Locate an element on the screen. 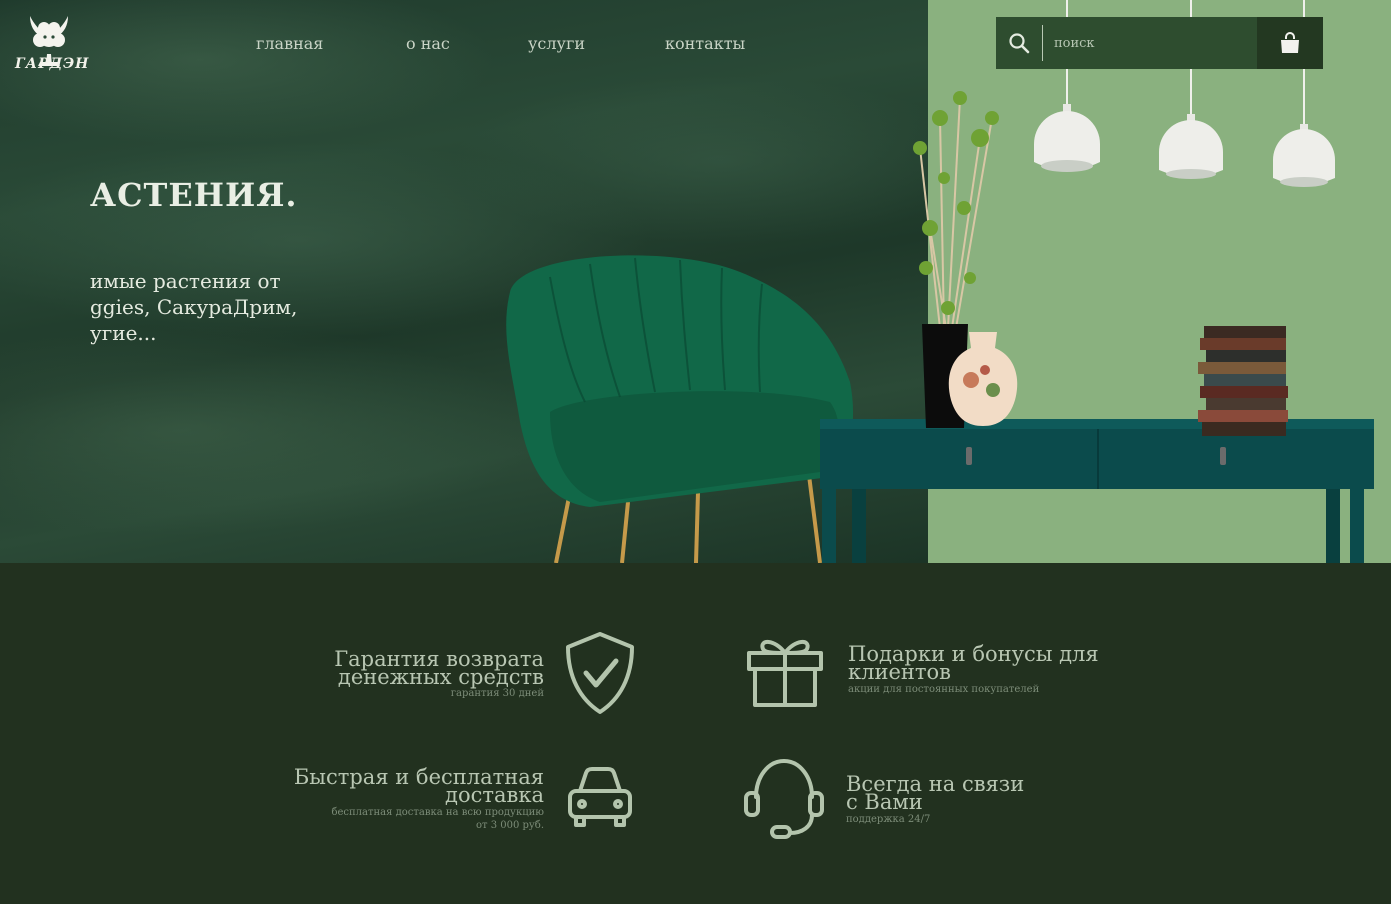 The height and width of the screenshot is (904, 1391). search-button is located at coordinates (1019, 43).